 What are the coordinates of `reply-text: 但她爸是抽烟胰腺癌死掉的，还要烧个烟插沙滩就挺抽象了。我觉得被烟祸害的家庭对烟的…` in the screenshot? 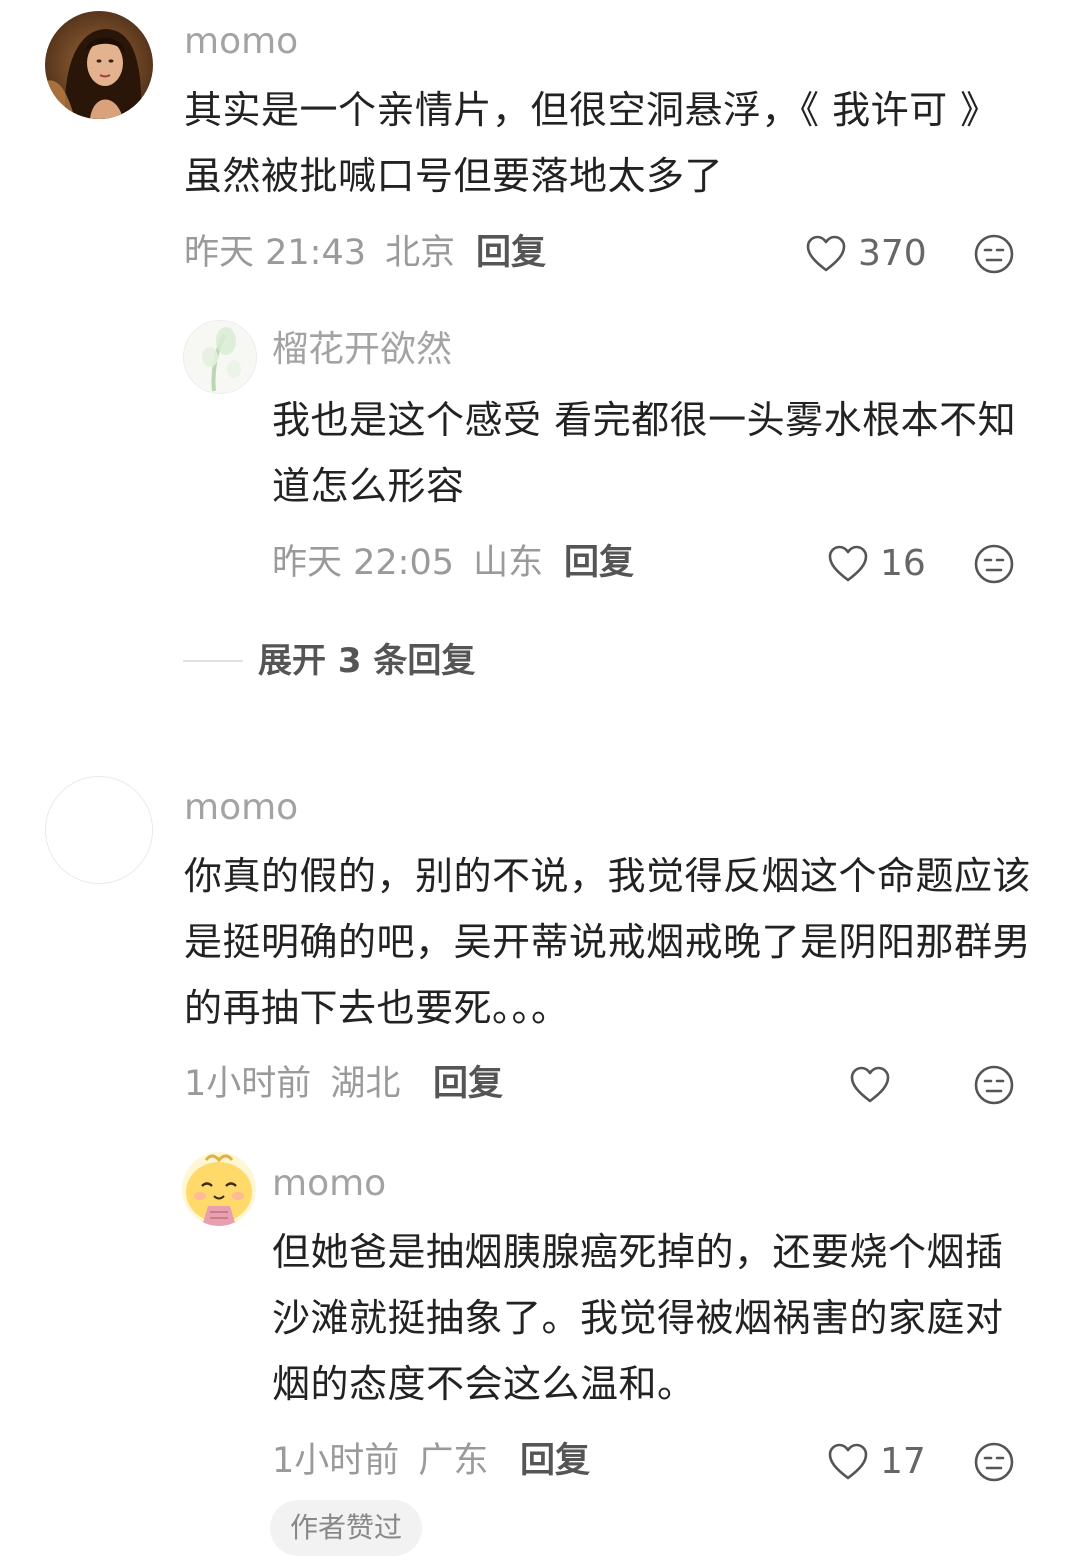 It's located at (638, 1318).